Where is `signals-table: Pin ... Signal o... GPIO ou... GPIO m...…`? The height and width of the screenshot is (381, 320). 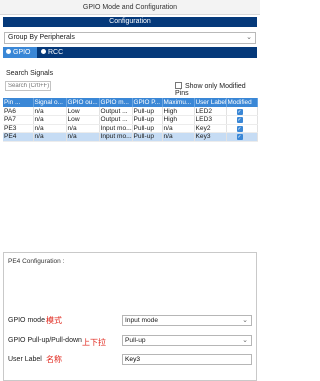
signals-table: Pin ... Signal o... GPIO ou... GPIO m...… is located at coordinates (130, 120).